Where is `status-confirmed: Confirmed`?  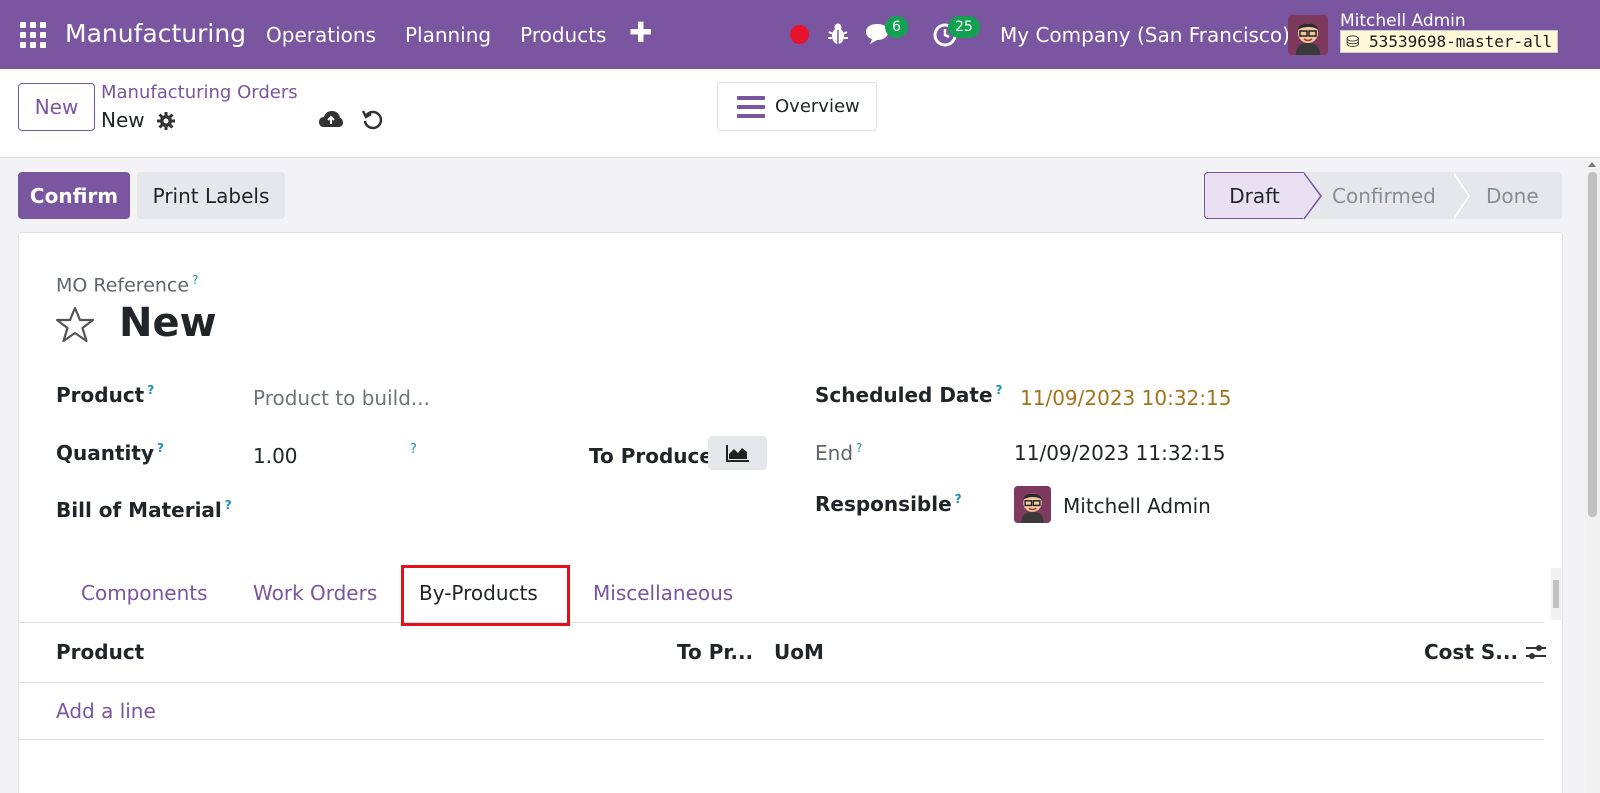
status-confirmed: Confirmed is located at coordinates (1384, 196).